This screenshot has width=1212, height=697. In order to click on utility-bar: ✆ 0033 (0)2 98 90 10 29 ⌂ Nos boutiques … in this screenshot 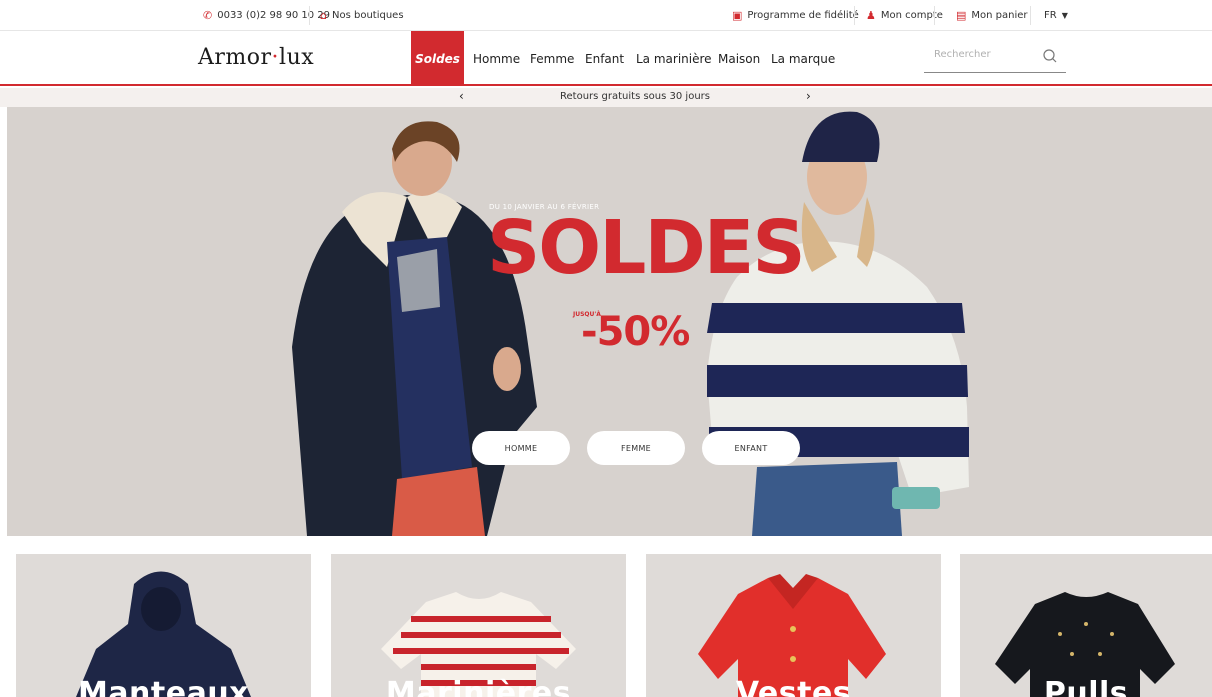, I will do `click(606, 15)`.